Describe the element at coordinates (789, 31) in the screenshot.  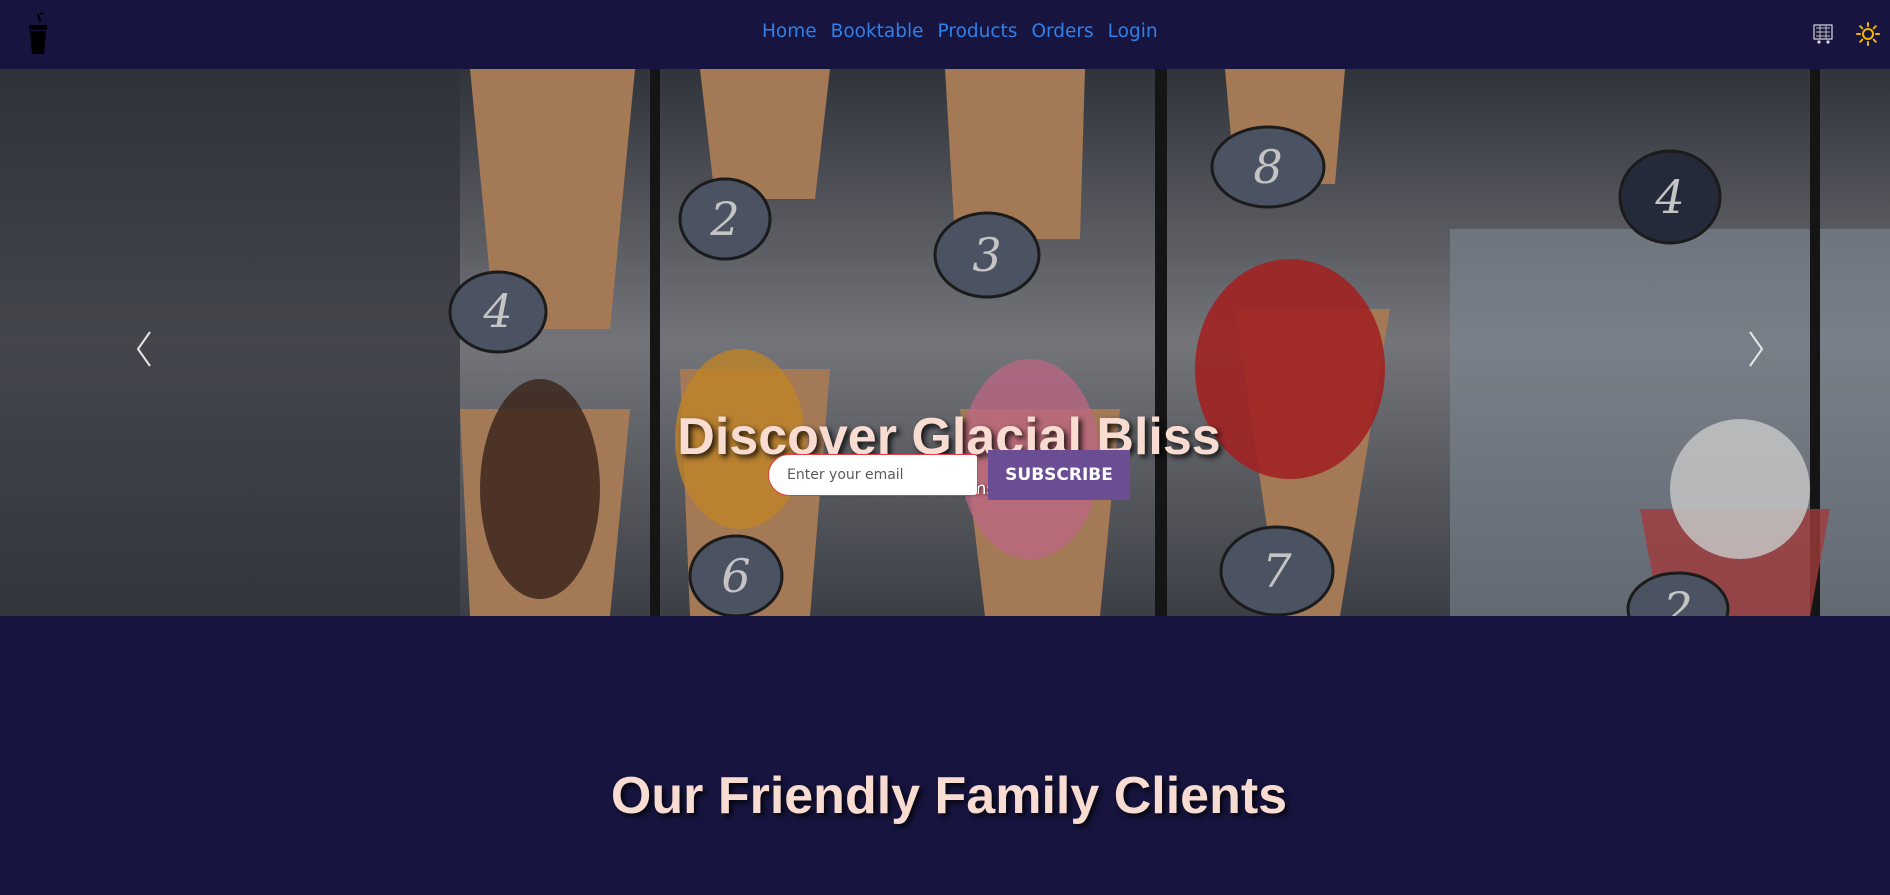
I see `nav-link-home: Home` at that location.